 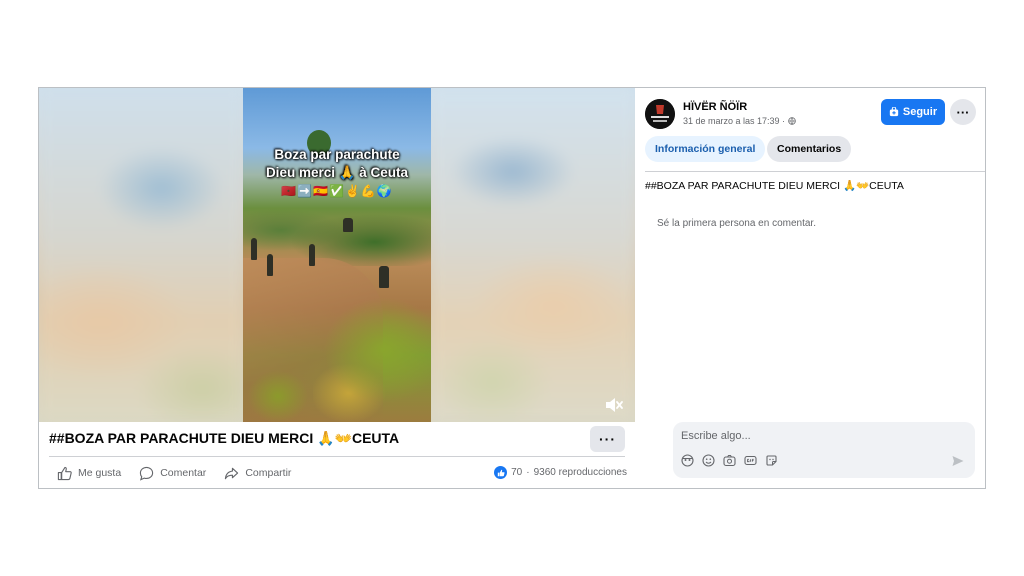 I want to click on follow-label: Seguir, so click(x=920, y=112).